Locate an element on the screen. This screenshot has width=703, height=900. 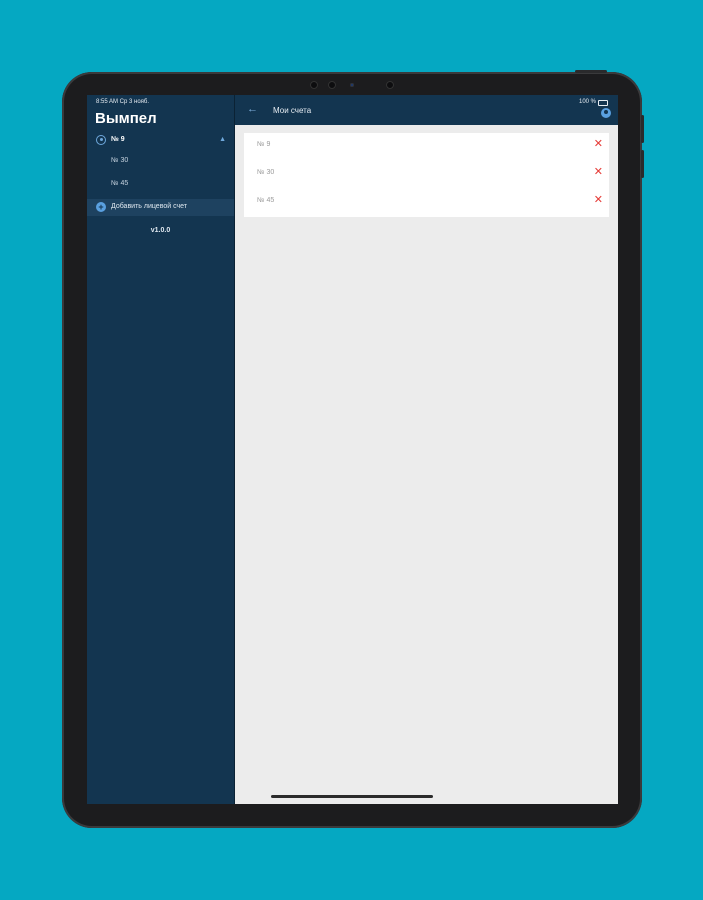
arrow-left-icon: ← is located at coordinates (252, 109).